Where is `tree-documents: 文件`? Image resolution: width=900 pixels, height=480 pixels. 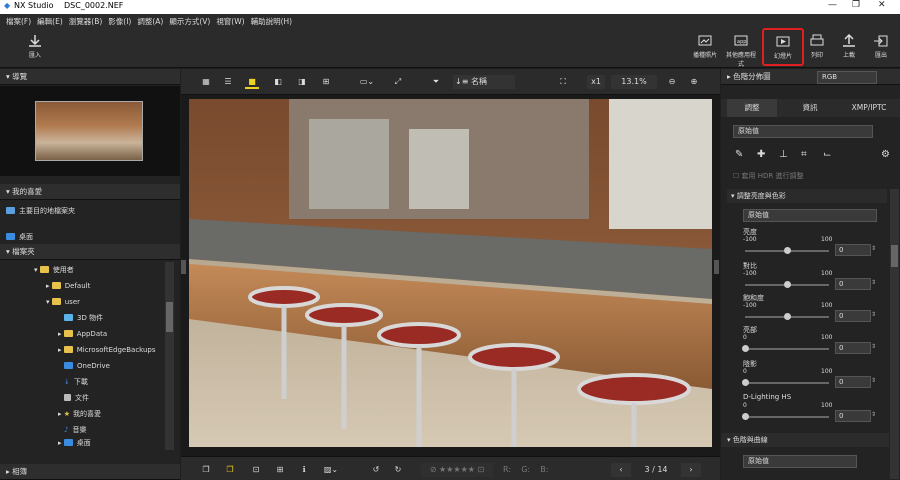 tree-documents: 文件 is located at coordinates (76, 398).